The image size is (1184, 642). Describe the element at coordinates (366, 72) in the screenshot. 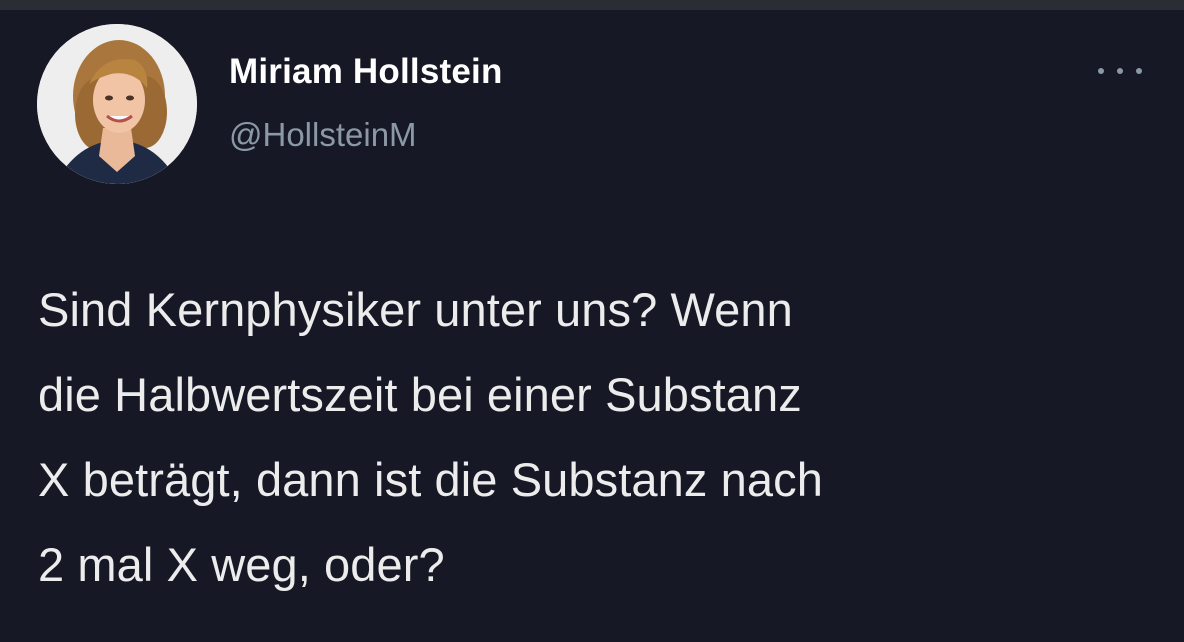

I see `author-name: Miriam Hollstein` at that location.